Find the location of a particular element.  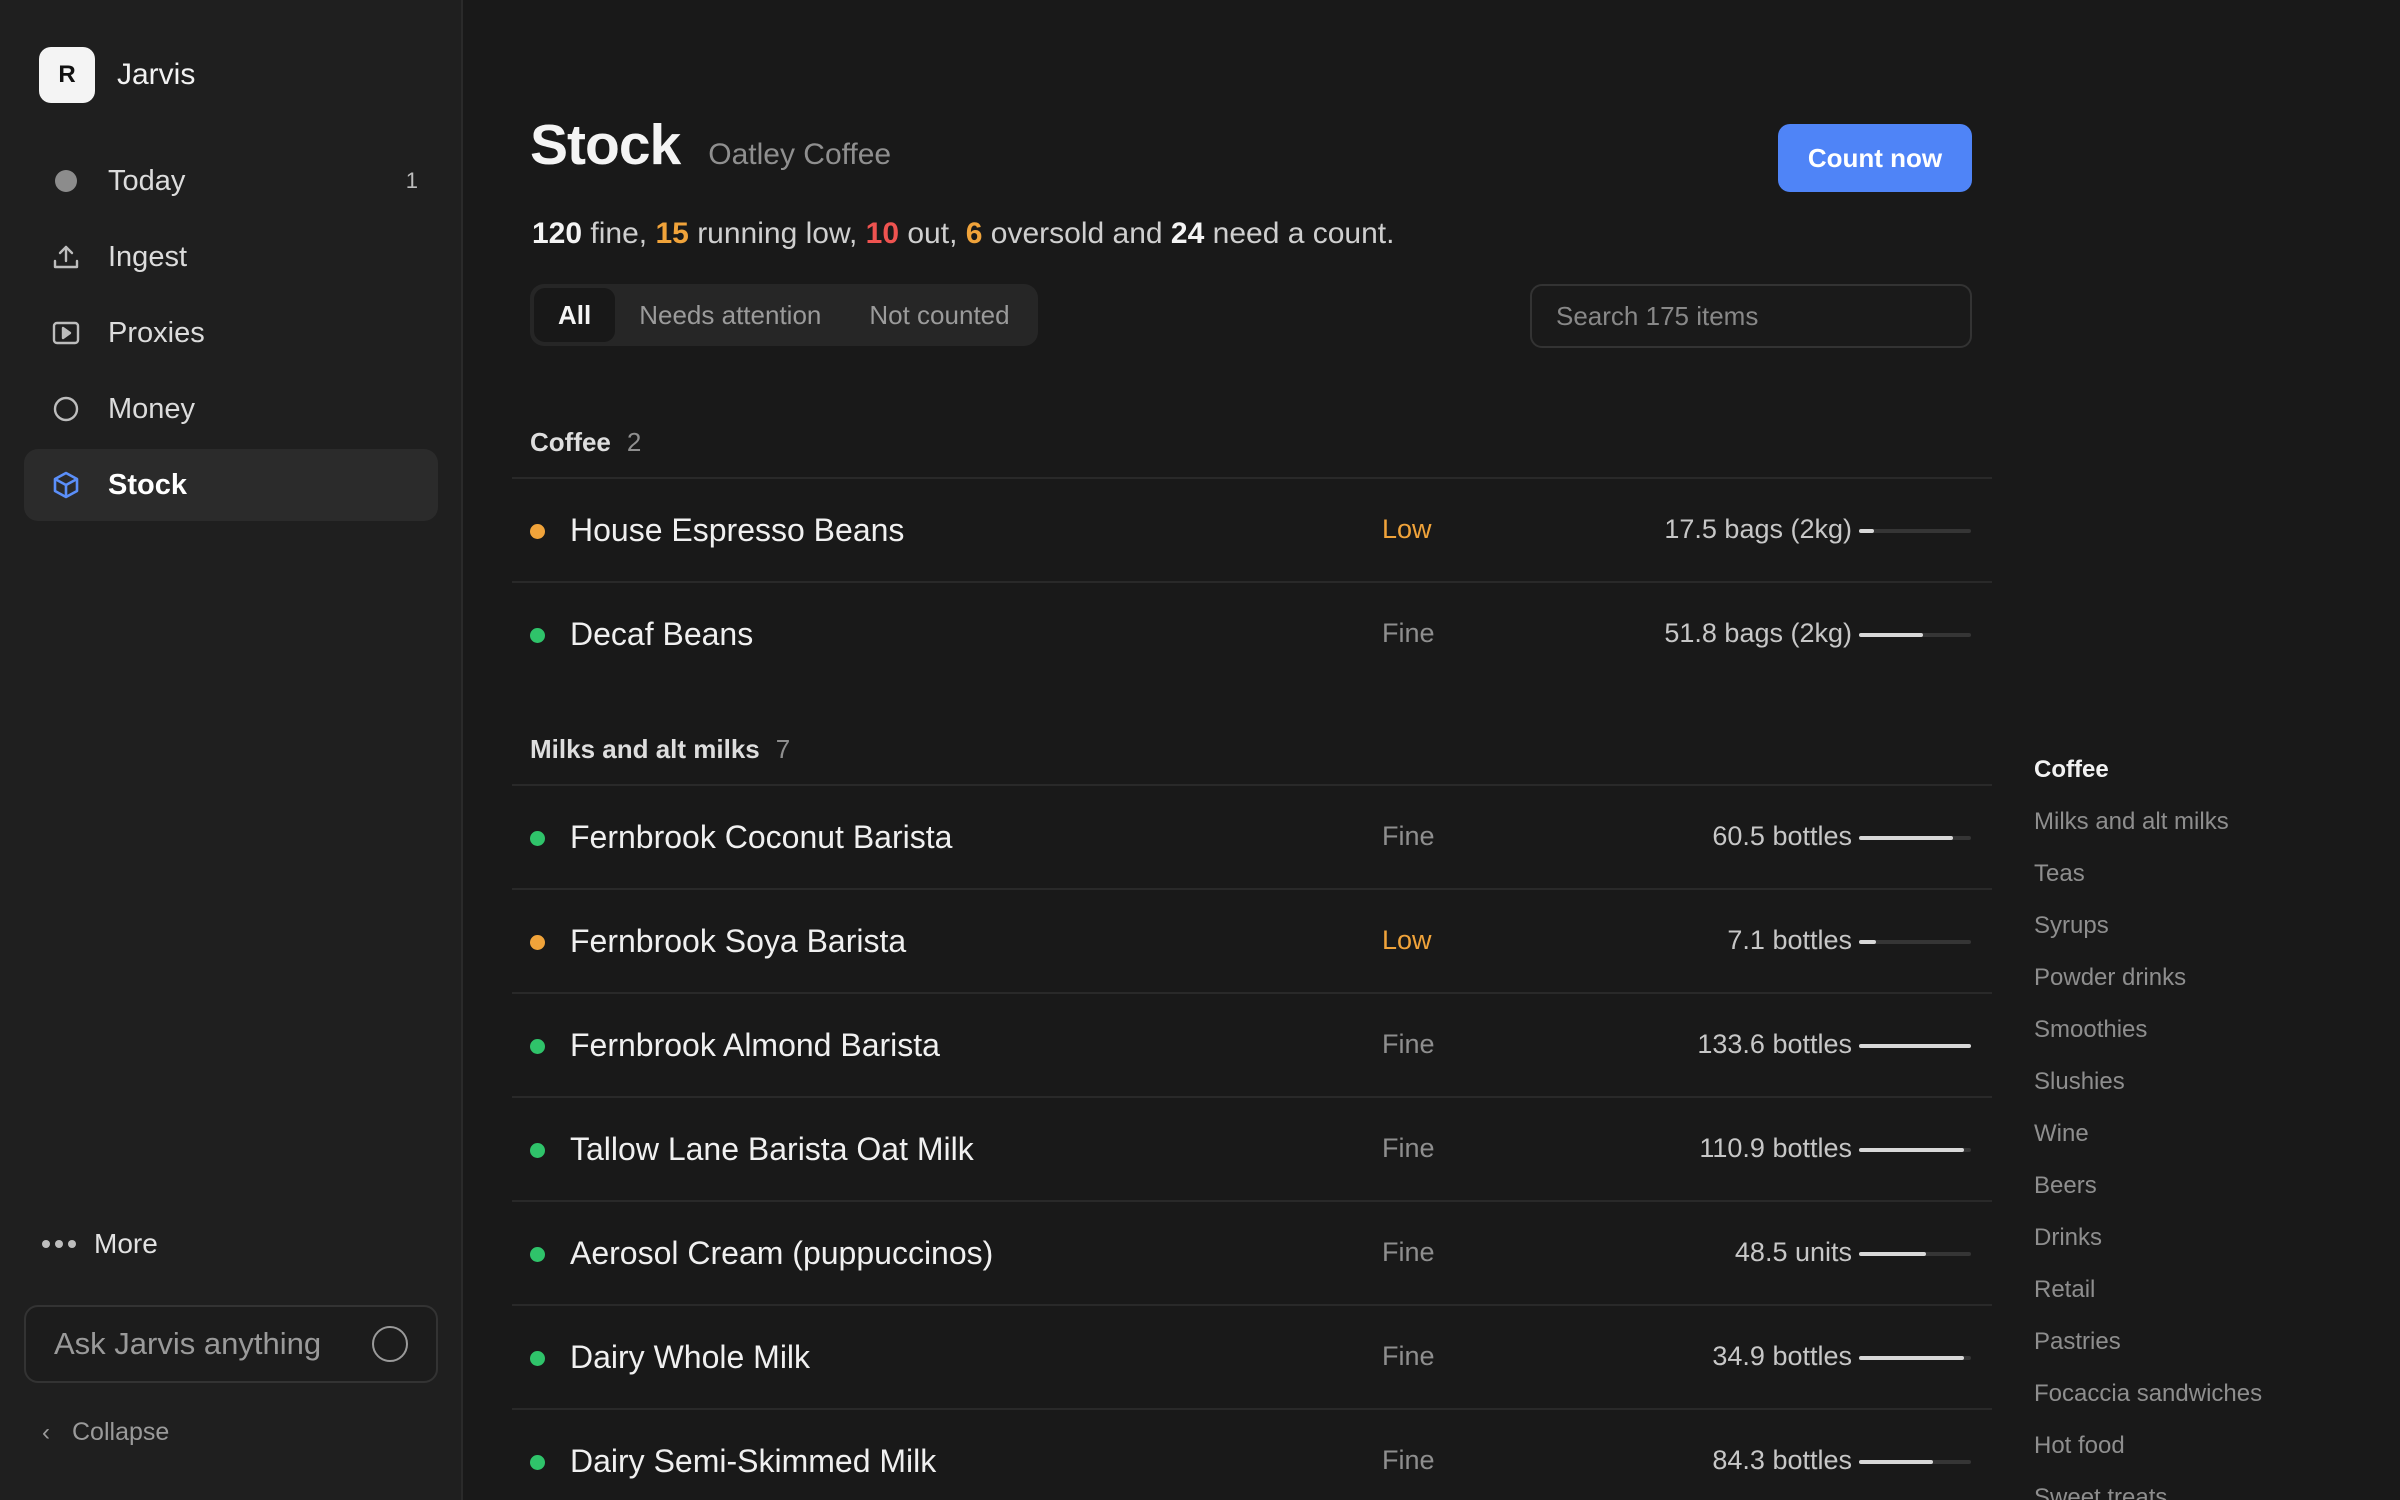

item-quantity: 48.5 units is located at coordinates (1793, 1252).